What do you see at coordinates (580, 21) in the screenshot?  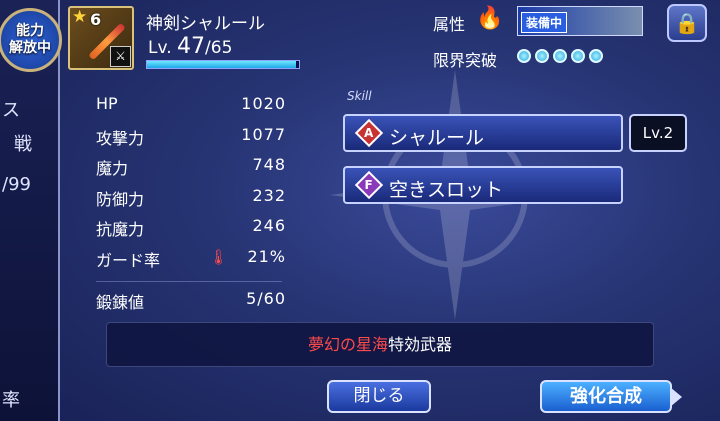 I see `equipped-character: 装備中` at bounding box center [580, 21].